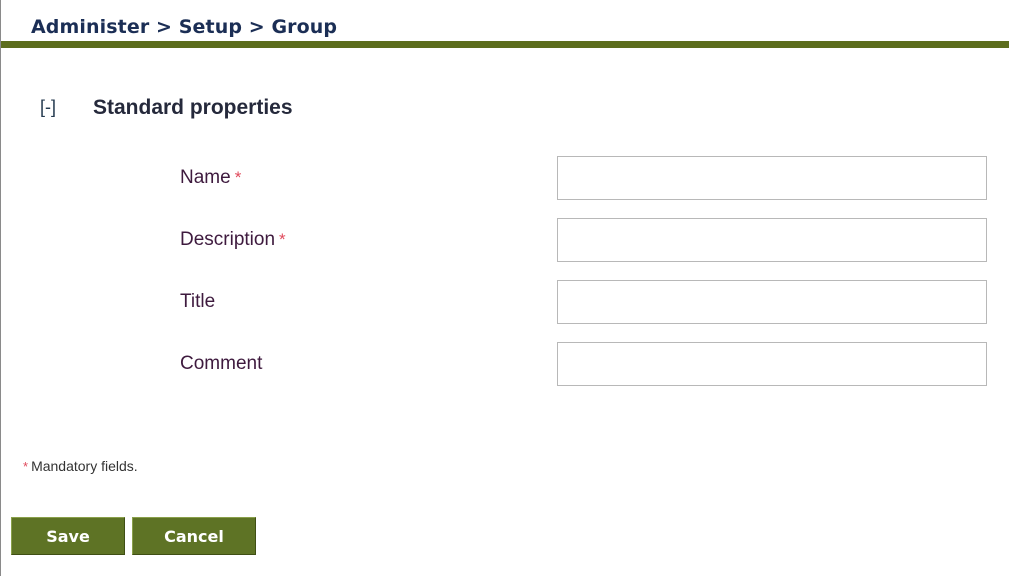 The image size is (1009, 576). What do you see at coordinates (26, 466) in the screenshot?
I see `mandatory-marker: *` at bounding box center [26, 466].